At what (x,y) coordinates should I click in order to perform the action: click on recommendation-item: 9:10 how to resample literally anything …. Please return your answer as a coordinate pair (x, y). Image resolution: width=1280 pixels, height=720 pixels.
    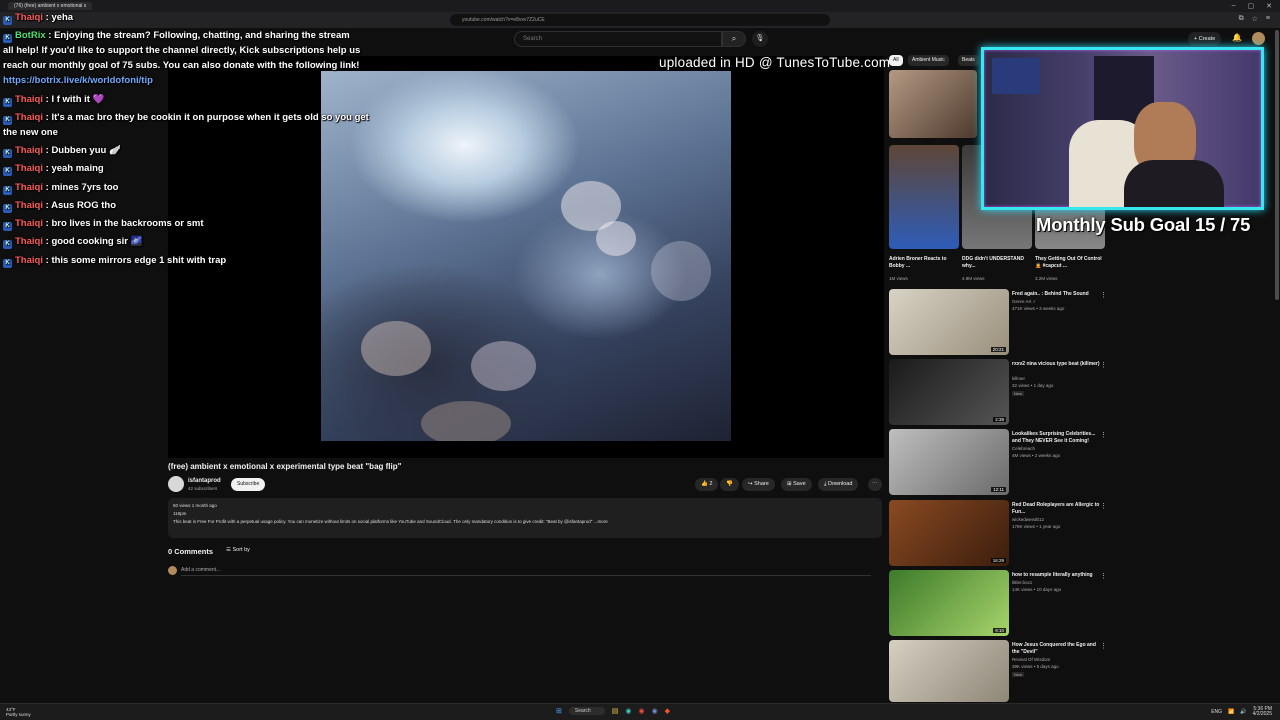
    Looking at the image, I should click on (1004, 603).